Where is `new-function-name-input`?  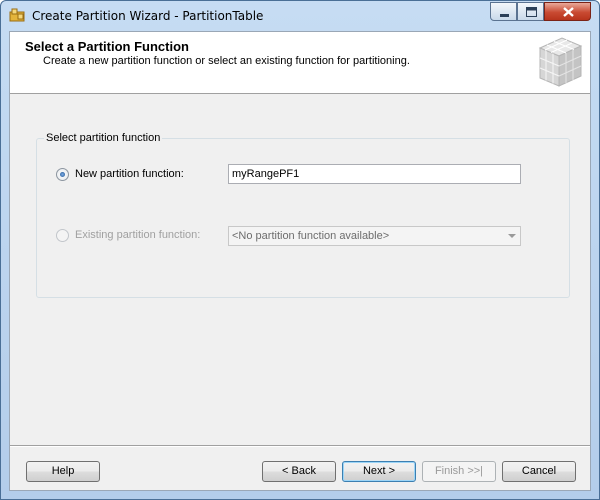 new-function-name-input is located at coordinates (374, 174).